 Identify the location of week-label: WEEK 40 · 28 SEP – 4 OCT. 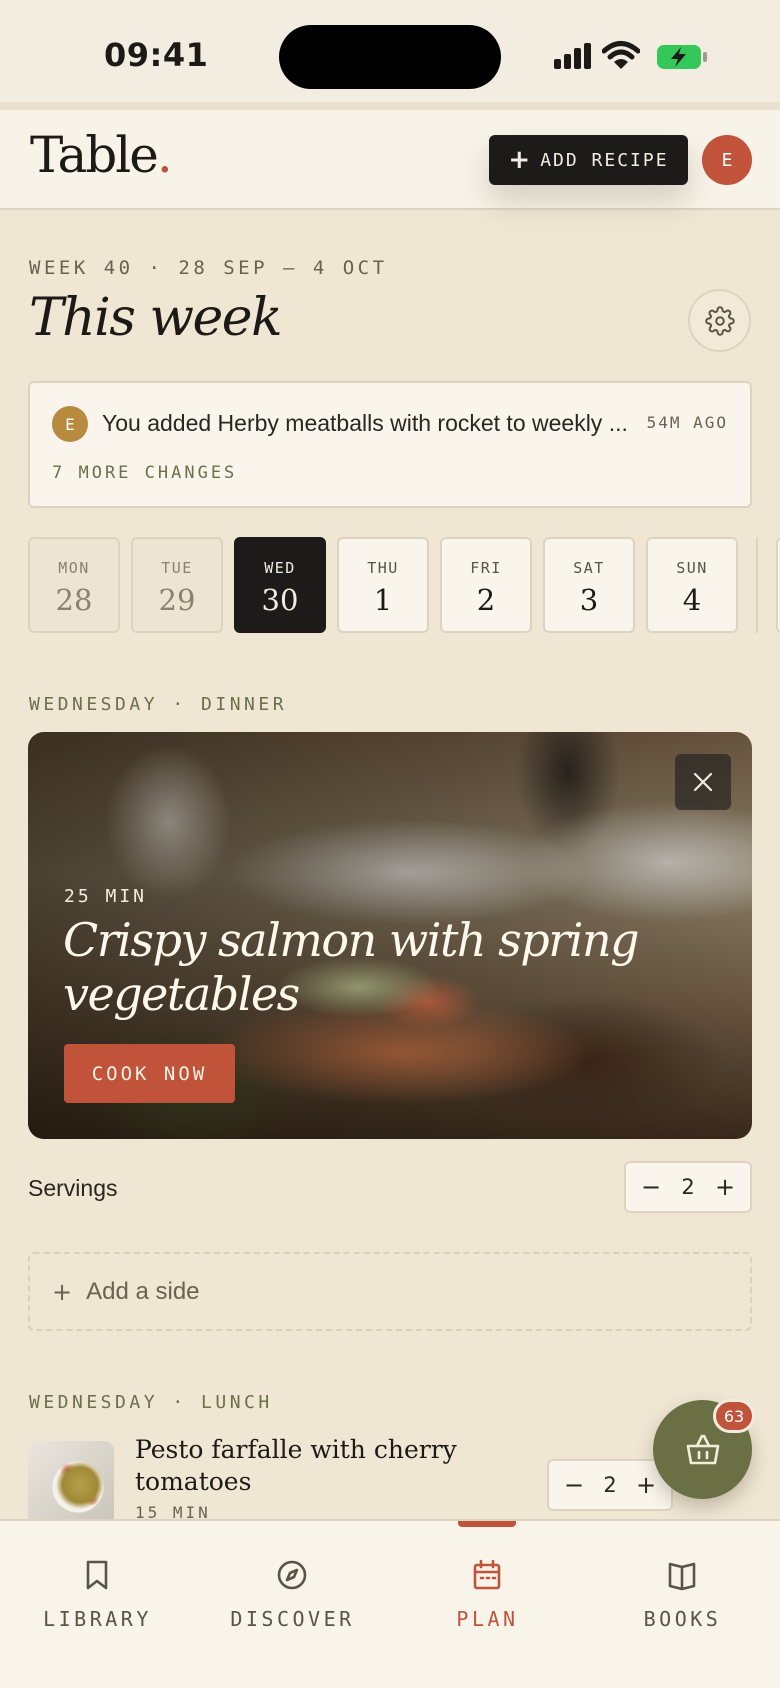
(208, 268).